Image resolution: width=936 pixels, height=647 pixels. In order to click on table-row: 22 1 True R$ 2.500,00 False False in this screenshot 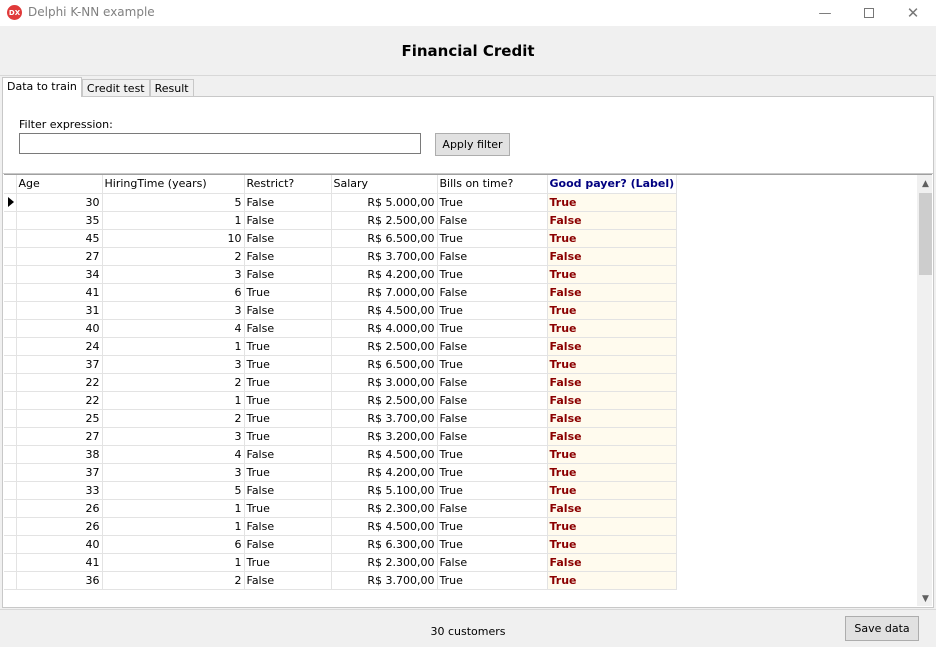, I will do `click(341, 400)`.